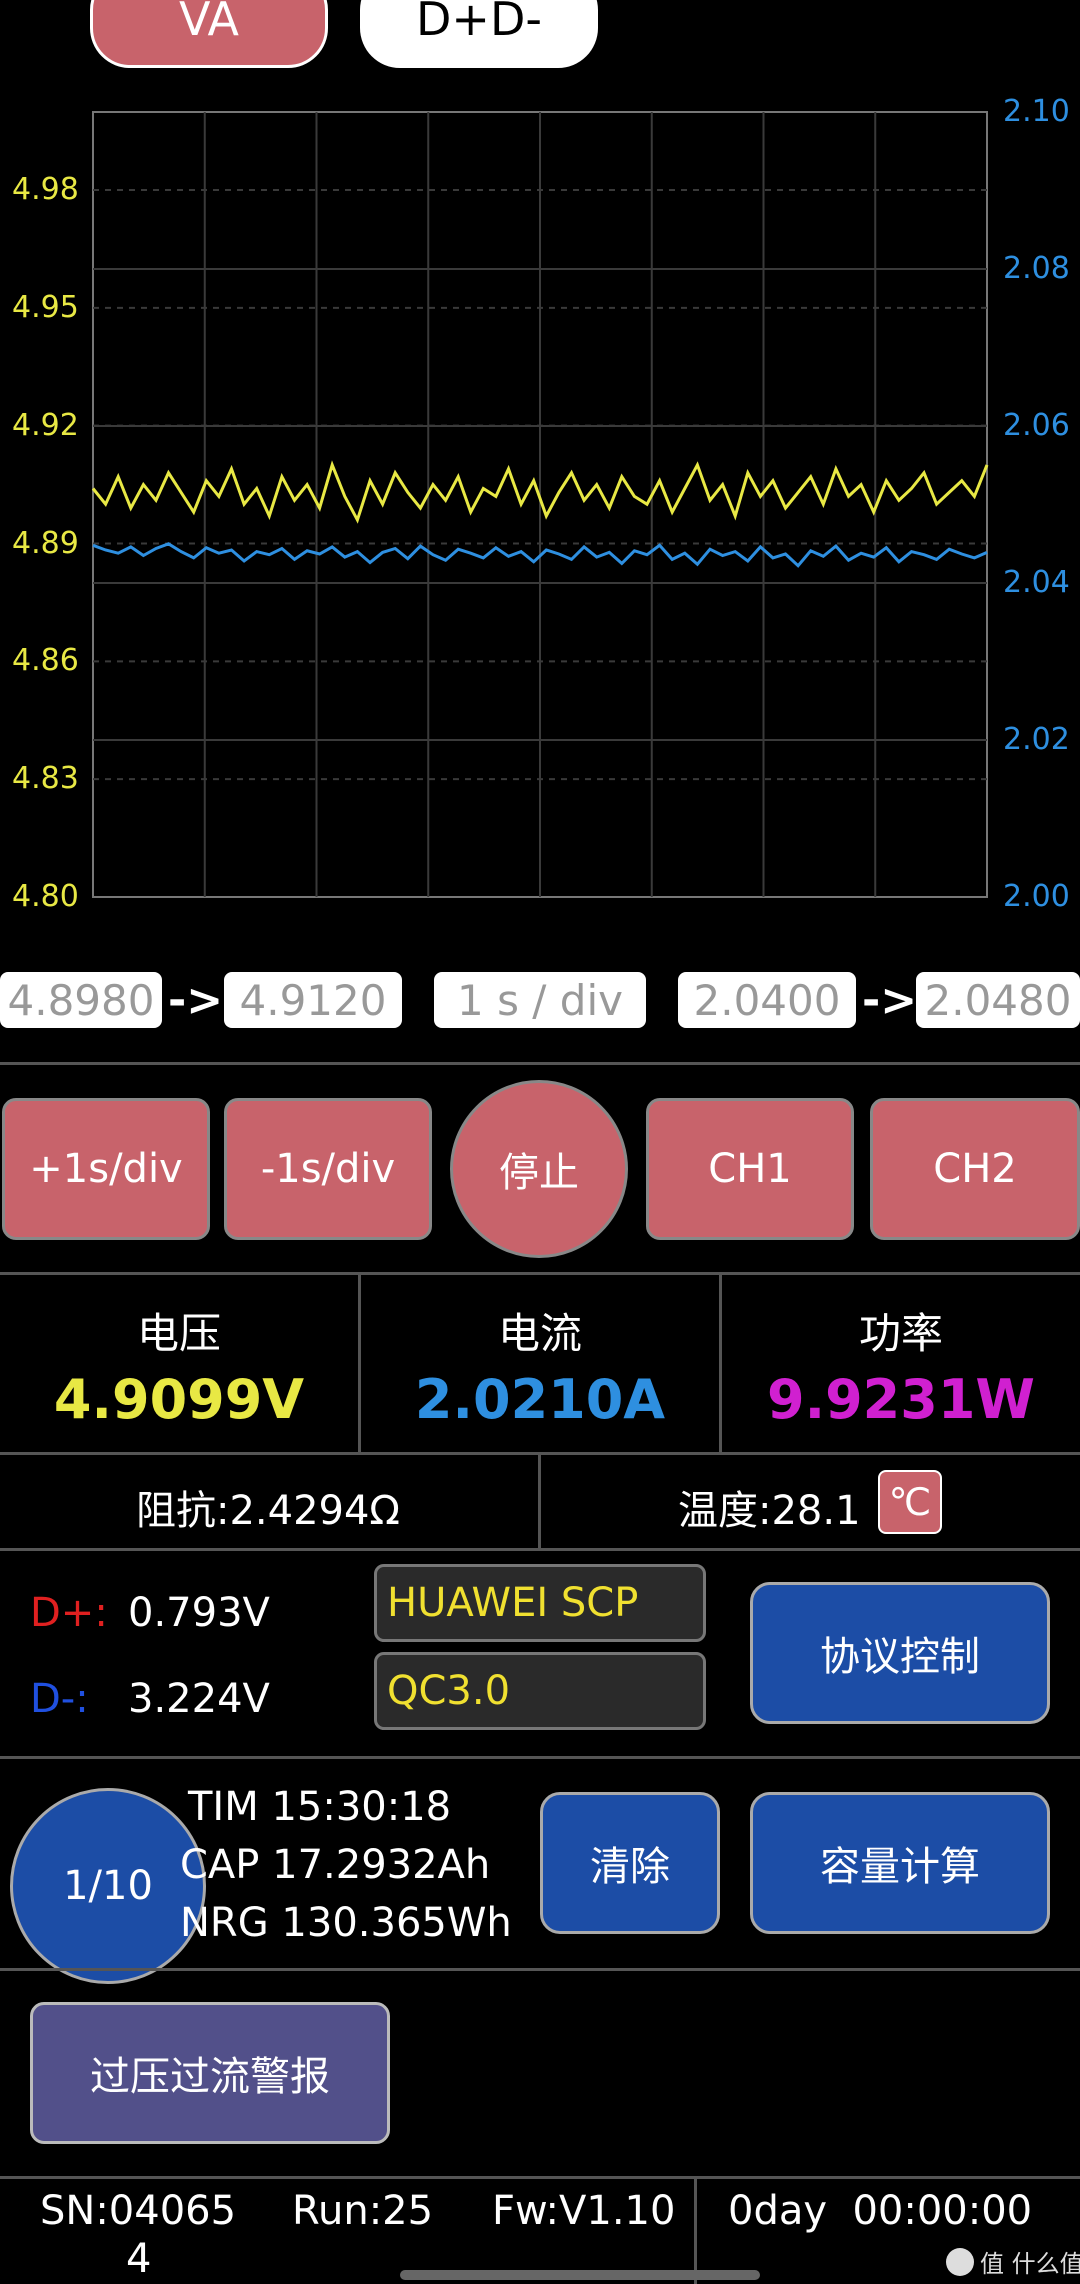 The width and height of the screenshot is (1080, 2284). What do you see at coordinates (890, 1000) in the screenshot?
I see `ch2-range-arrow: ->` at bounding box center [890, 1000].